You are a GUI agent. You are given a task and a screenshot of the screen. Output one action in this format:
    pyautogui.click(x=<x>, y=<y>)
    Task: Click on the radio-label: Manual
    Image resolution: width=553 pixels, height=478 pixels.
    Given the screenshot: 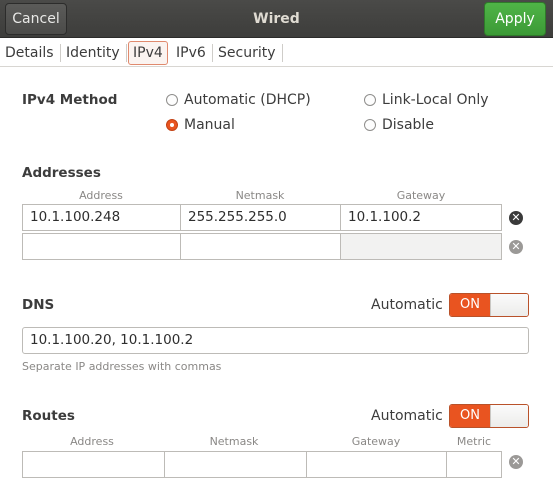 What is the action you would take?
    pyautogui.click(x=209, y=125)
    